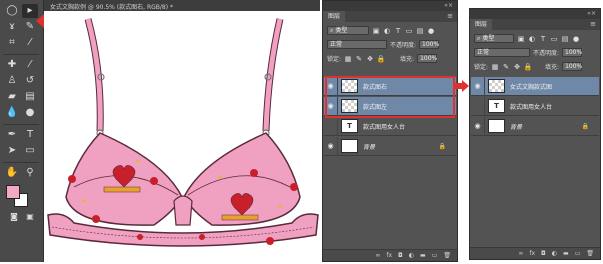  I want to click on brush-icon: ⁄, so click(30, 65).